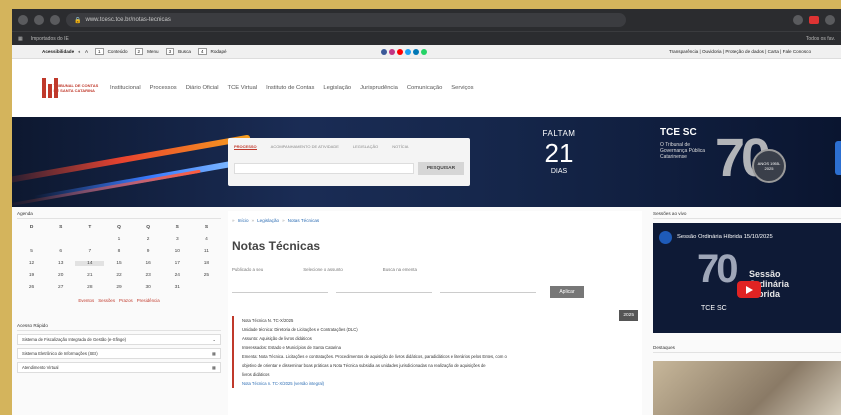 The width and height of the screenshot is (841, 415). Describe the element at coordinates (79, 51) in the screenshot. I see `contrast-icon: ◐` at that location.